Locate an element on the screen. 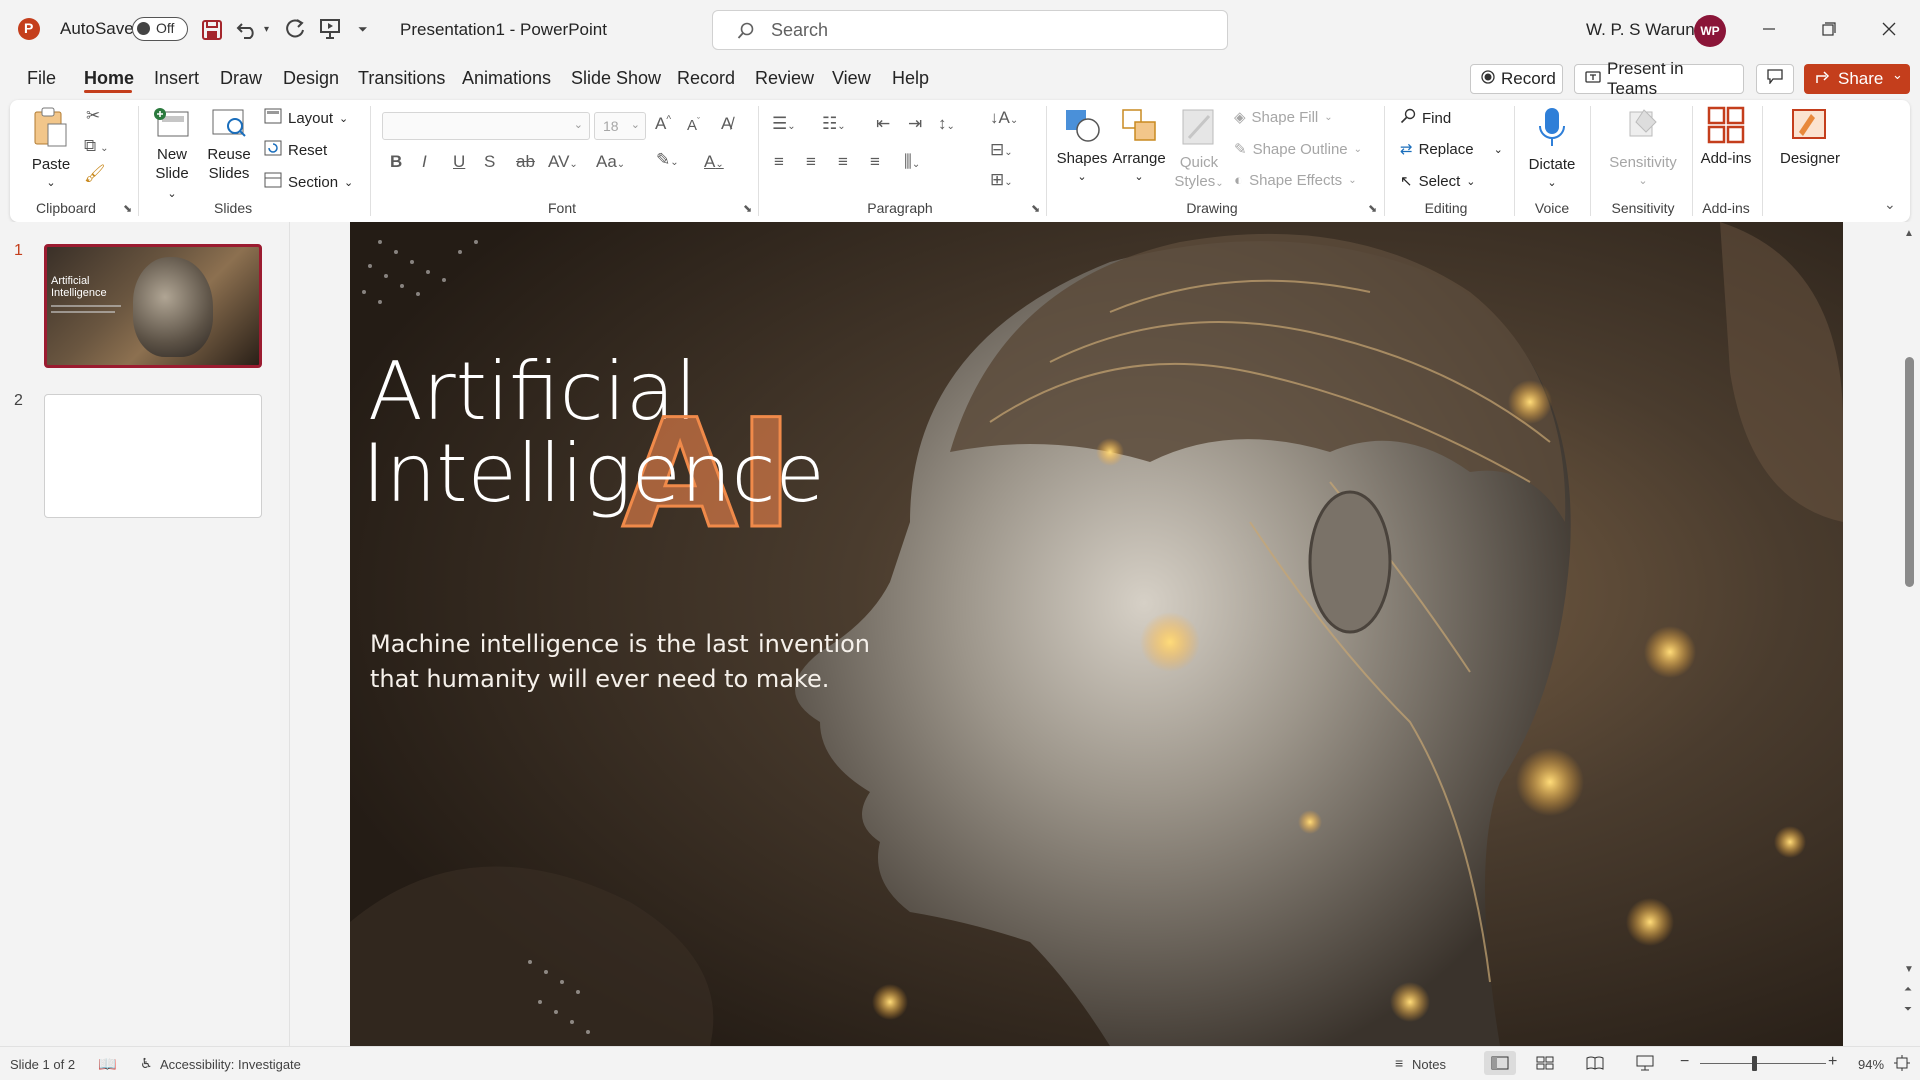  font-color-icon: A⌄ is located at coordinates (714, 162).